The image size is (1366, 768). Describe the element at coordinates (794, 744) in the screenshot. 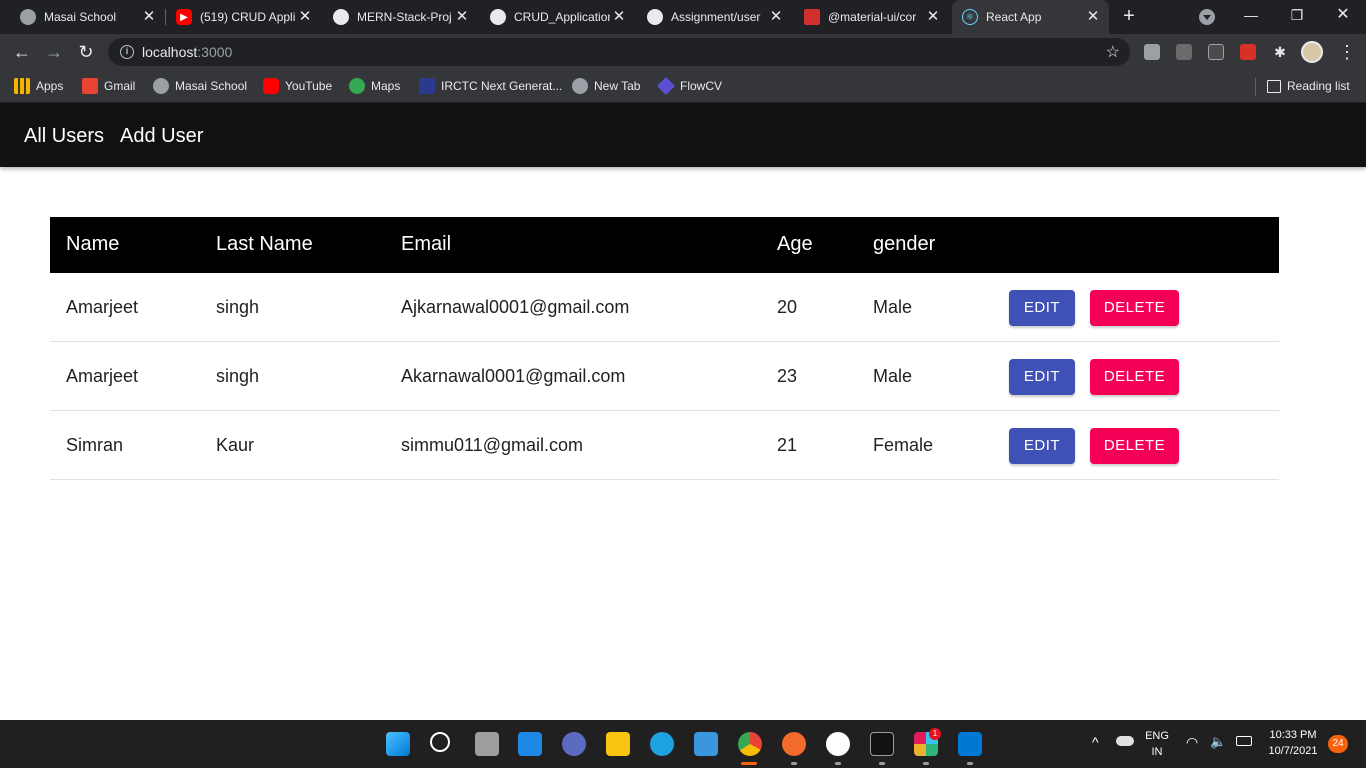

I see `postman-icon` at that location.